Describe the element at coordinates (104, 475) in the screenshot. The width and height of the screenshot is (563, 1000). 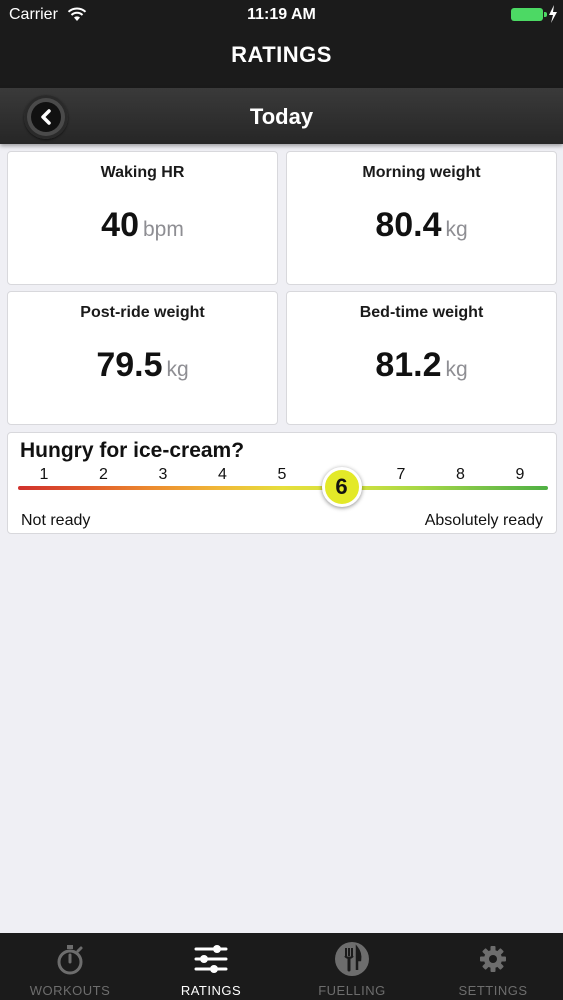
I see `rating-option-2: 2` at that location.